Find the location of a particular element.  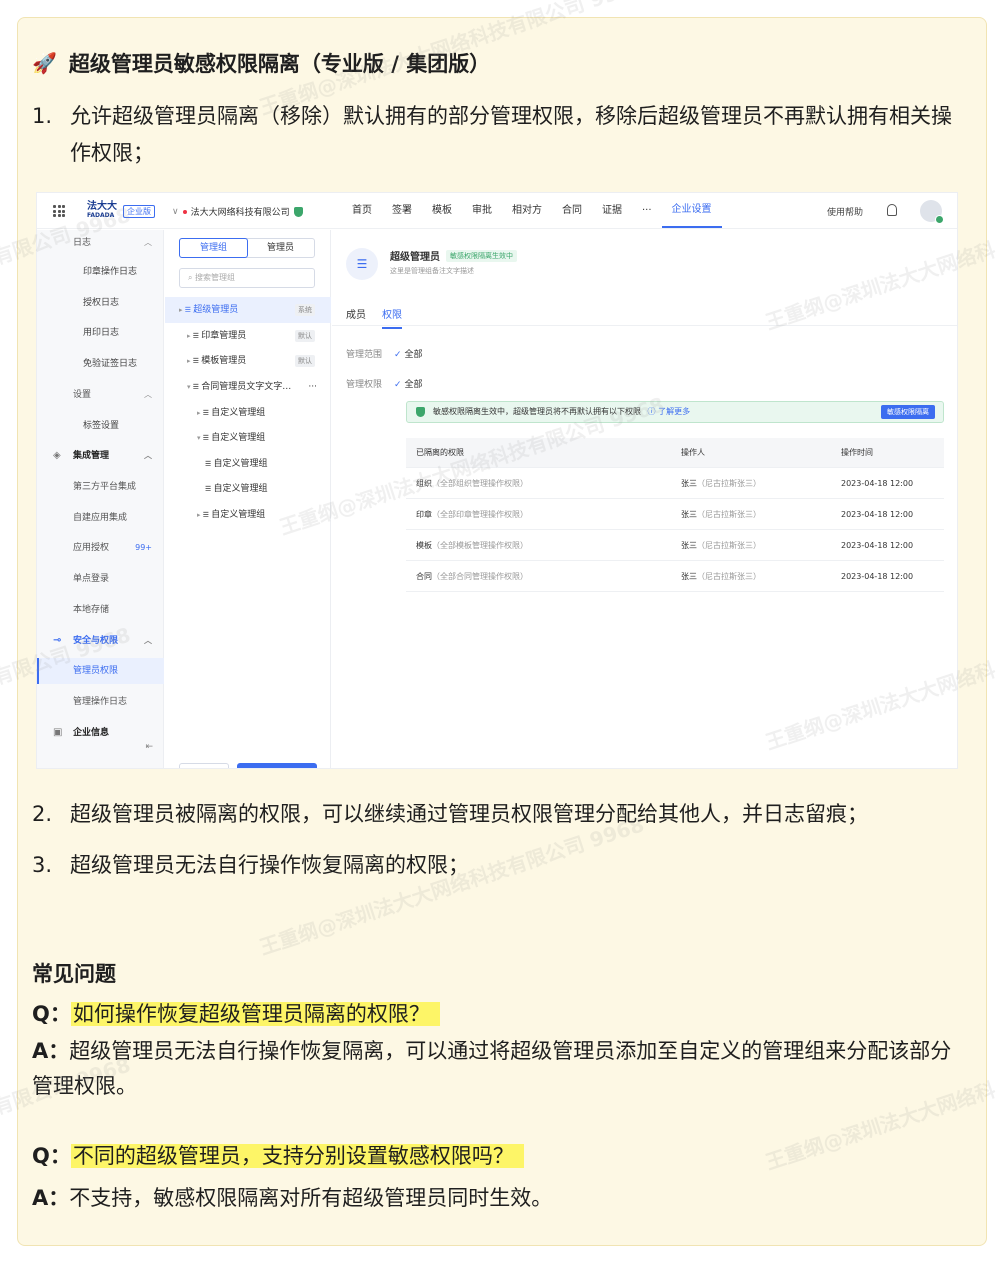

tree-item-seal-admin: ▸ ☰ 印章管理员 默认 is located at coordinates (248, 336).